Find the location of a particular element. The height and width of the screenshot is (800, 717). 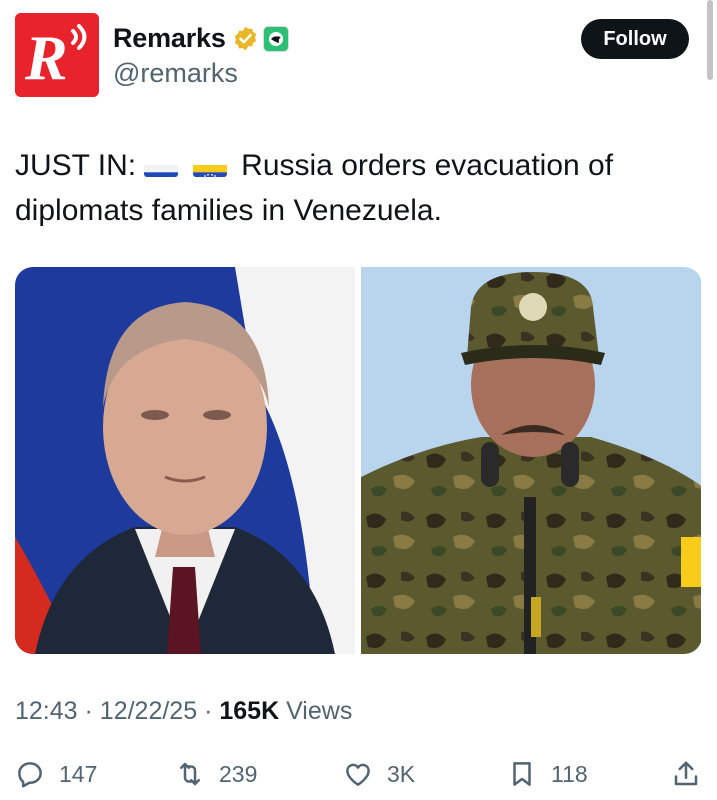

share-icon is located at coordinates (686, 773).